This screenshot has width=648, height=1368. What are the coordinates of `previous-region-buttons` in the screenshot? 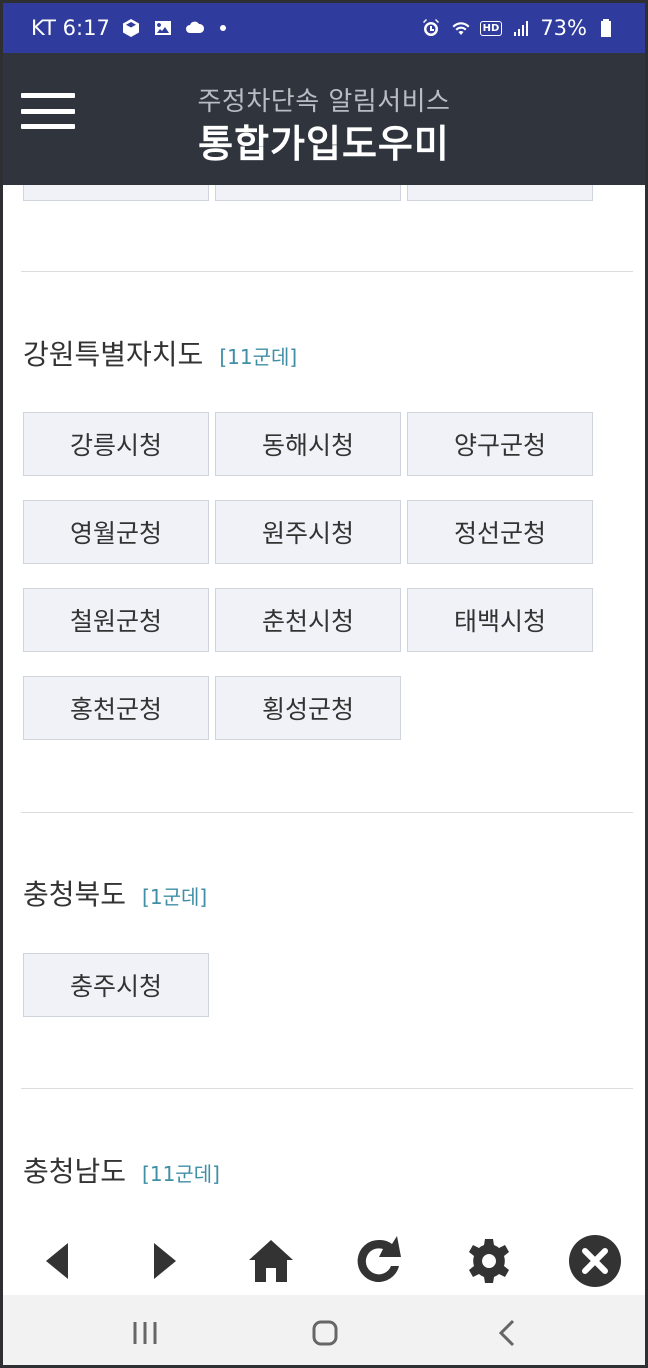 It's located at (308, 193).